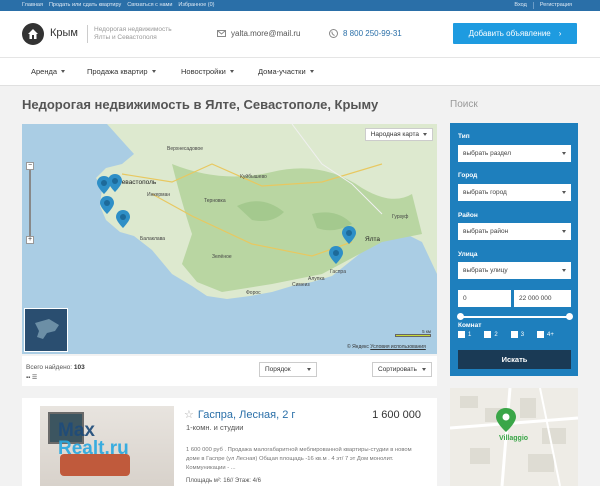 The image size is (600, 486). What do you see at coordinates (569, 316) in the screenshot?
I see `slider-handle-max` at bounding box center [569, 316].